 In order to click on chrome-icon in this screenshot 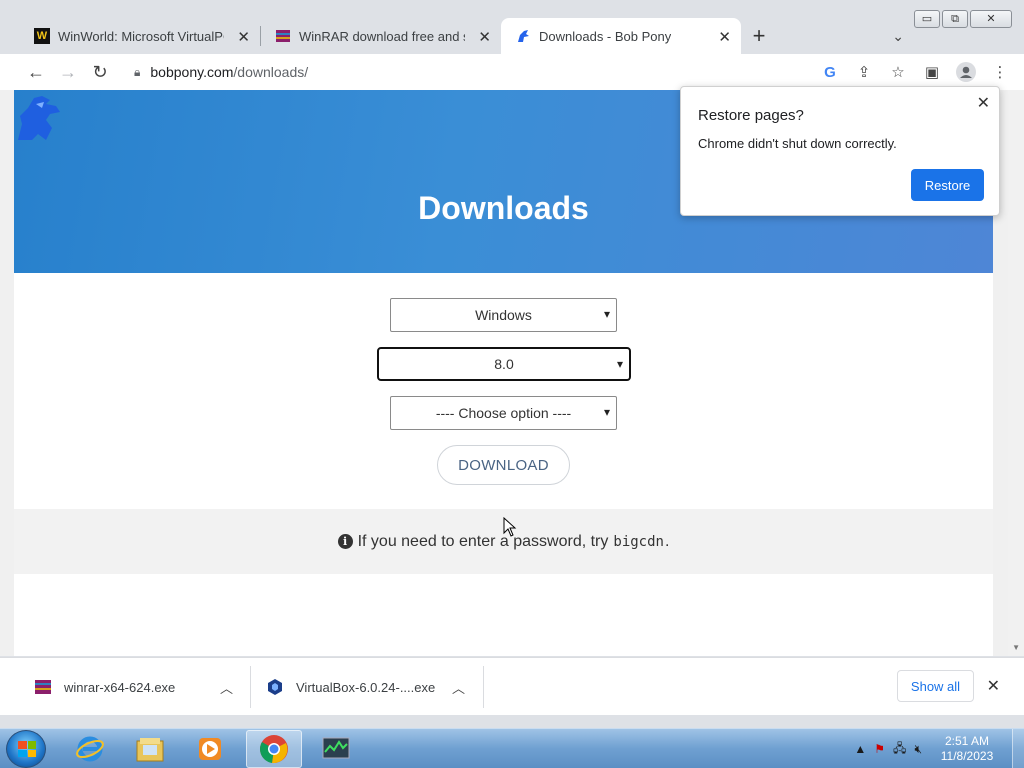, I will do `click(274, 749)`.